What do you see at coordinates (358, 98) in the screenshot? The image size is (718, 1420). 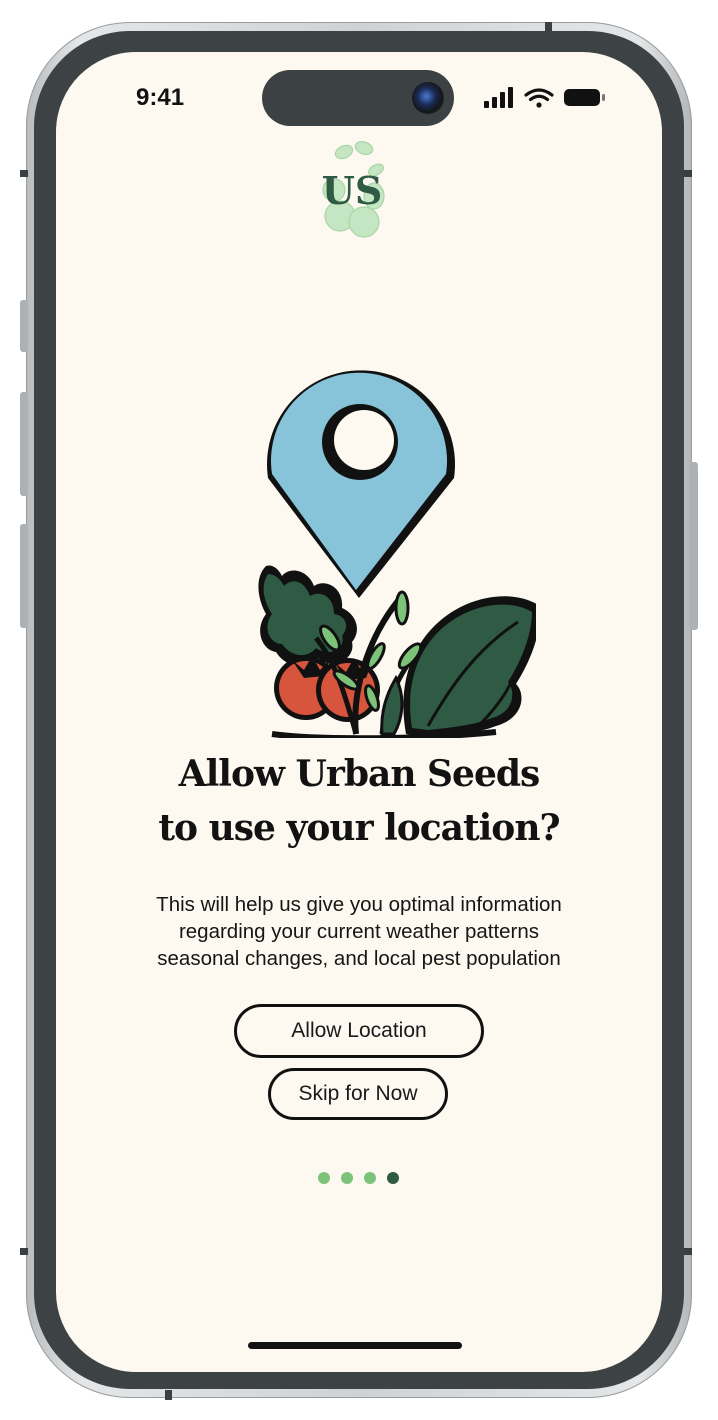 I see `dynamic-island` at bounding box center [358, 98].